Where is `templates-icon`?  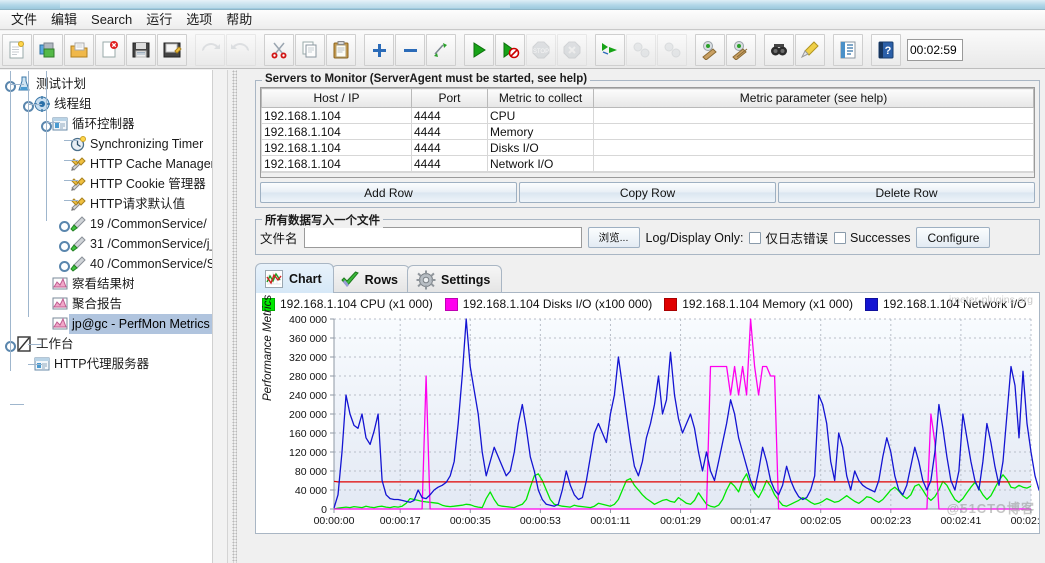
templates-icon is located at coordinates (48, 49).